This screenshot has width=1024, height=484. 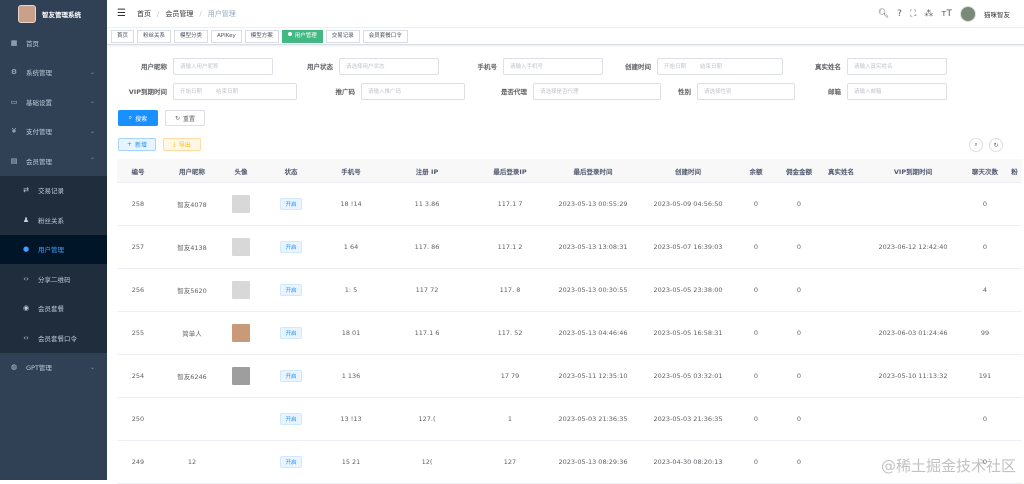 What do you see at coordinates (261, 36) in the screenshot?
I see `tag-model-plan: 模型方案` at bounding box center [261, 36].